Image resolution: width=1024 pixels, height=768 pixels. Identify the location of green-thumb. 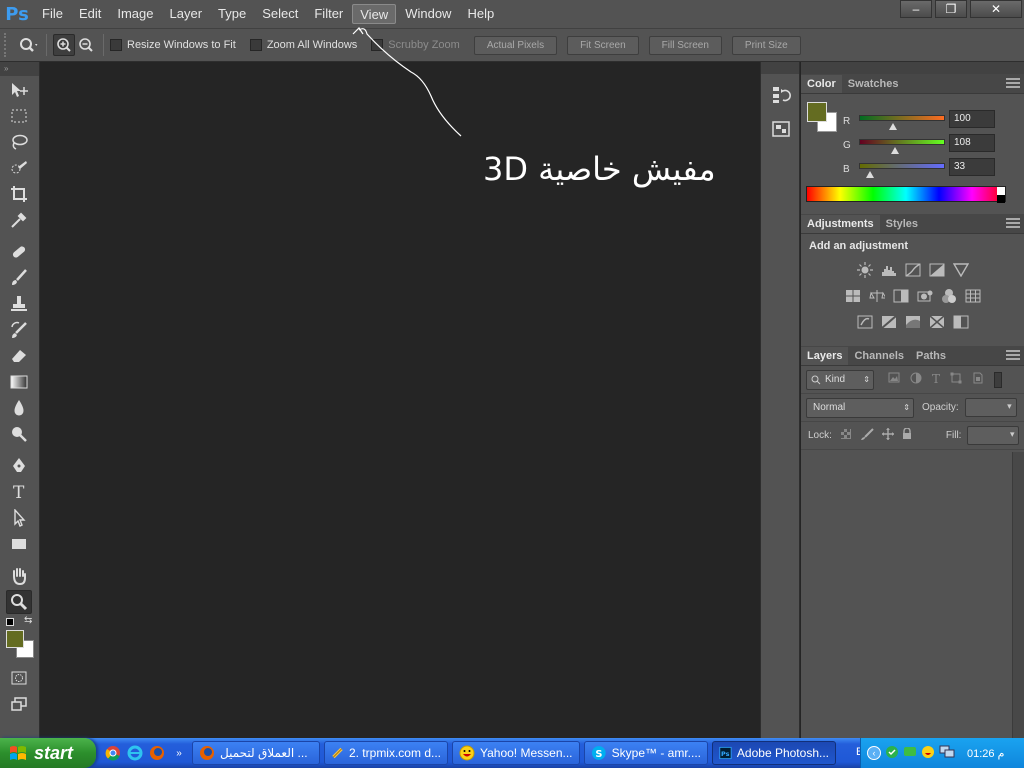
(895, 150).